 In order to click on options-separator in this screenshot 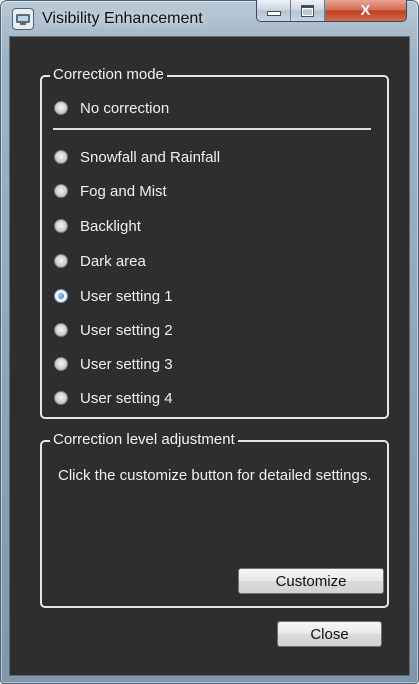, I will do `click(212, 129)`.